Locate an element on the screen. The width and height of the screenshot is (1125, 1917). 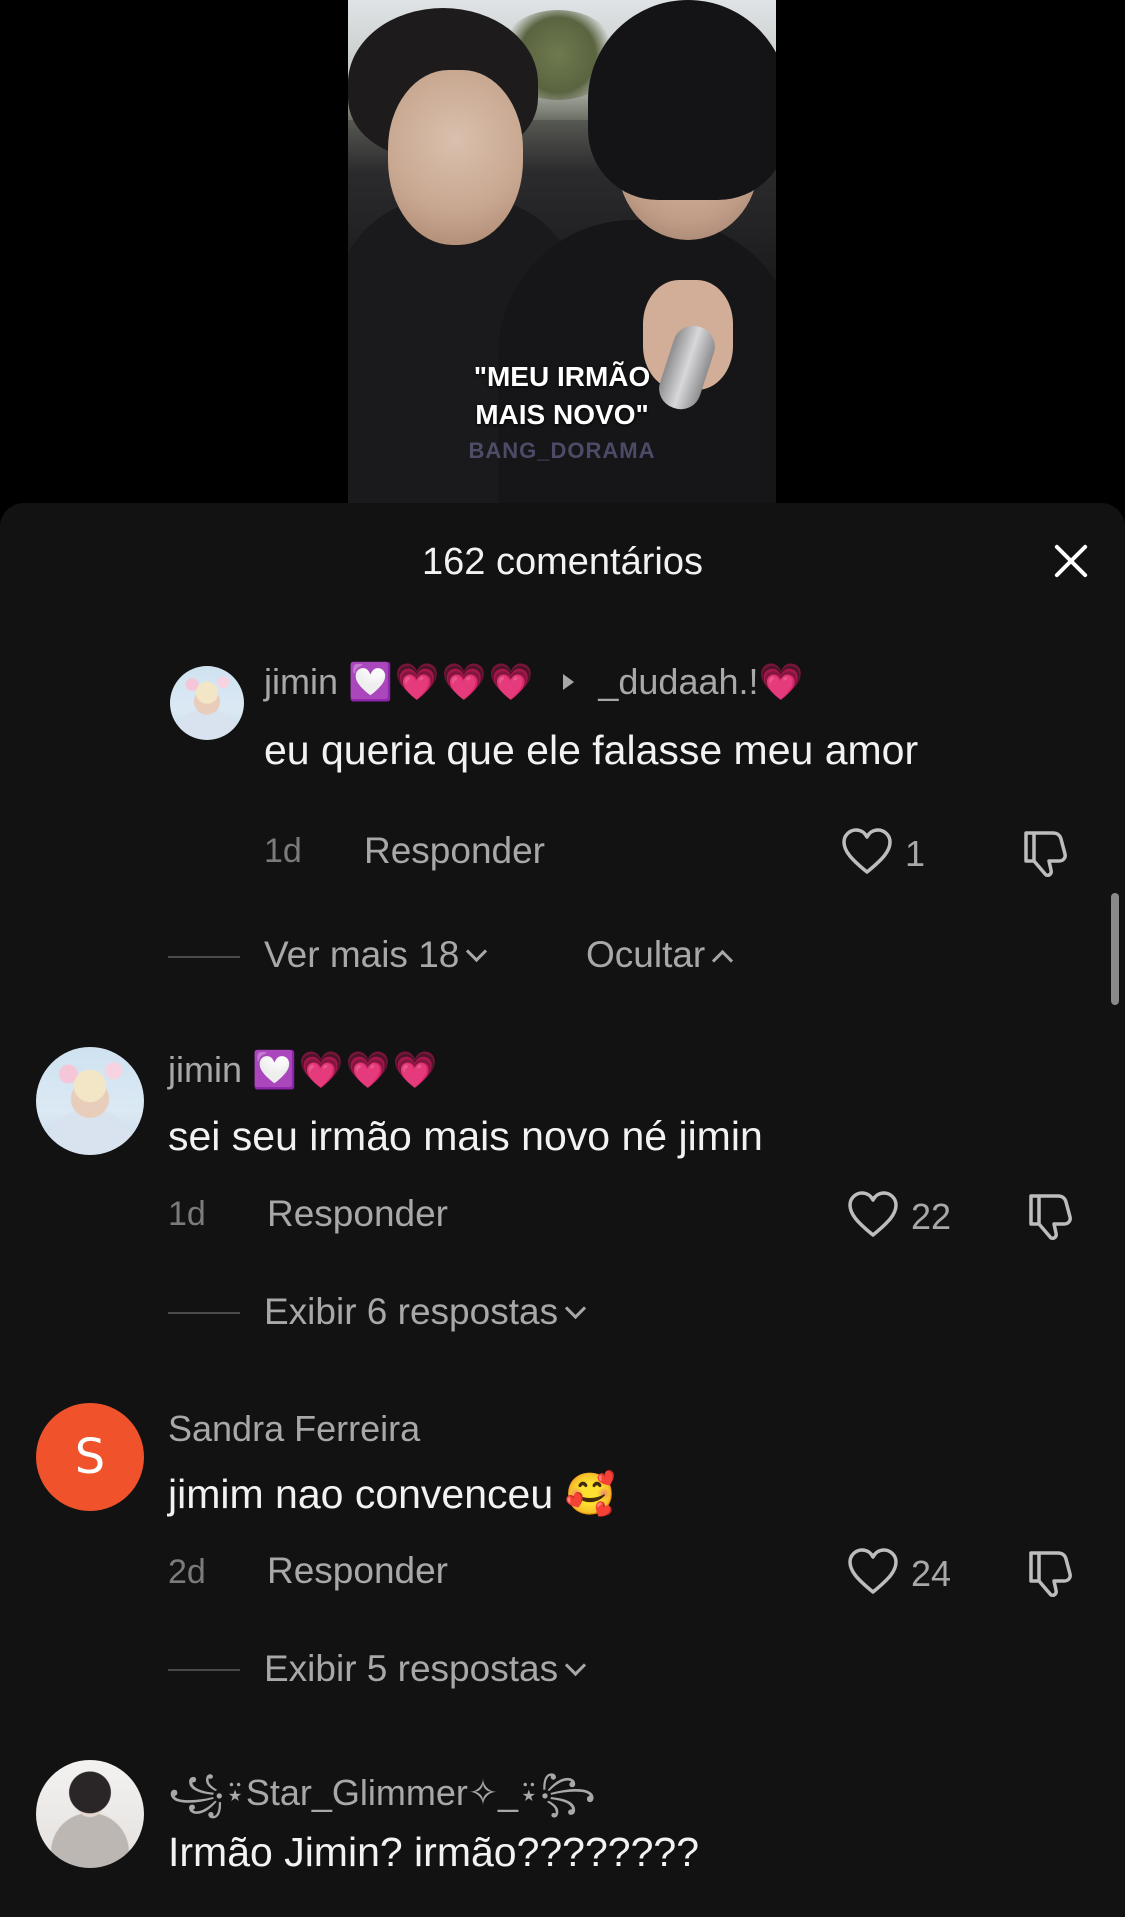
avatar-letter: S is located at coordinates (90, 1457).